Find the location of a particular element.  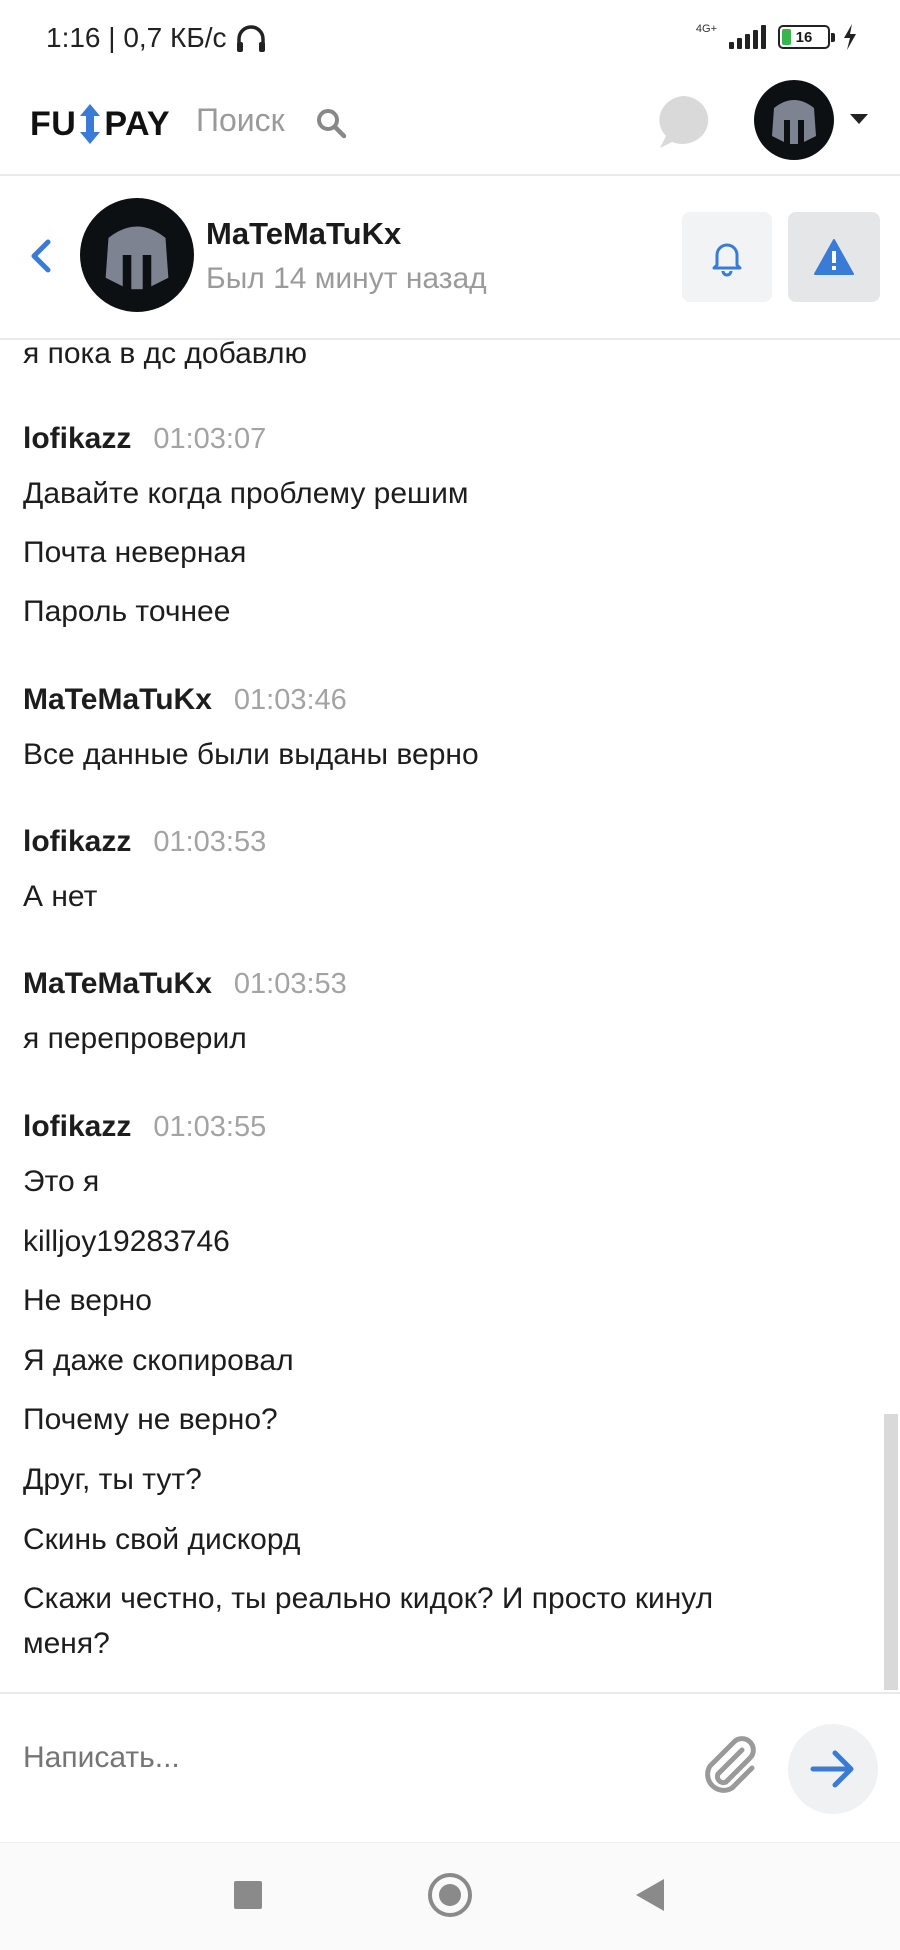

message-header: MaTeMaTuKx 01:03:53 is located at coordinates (185, 984).